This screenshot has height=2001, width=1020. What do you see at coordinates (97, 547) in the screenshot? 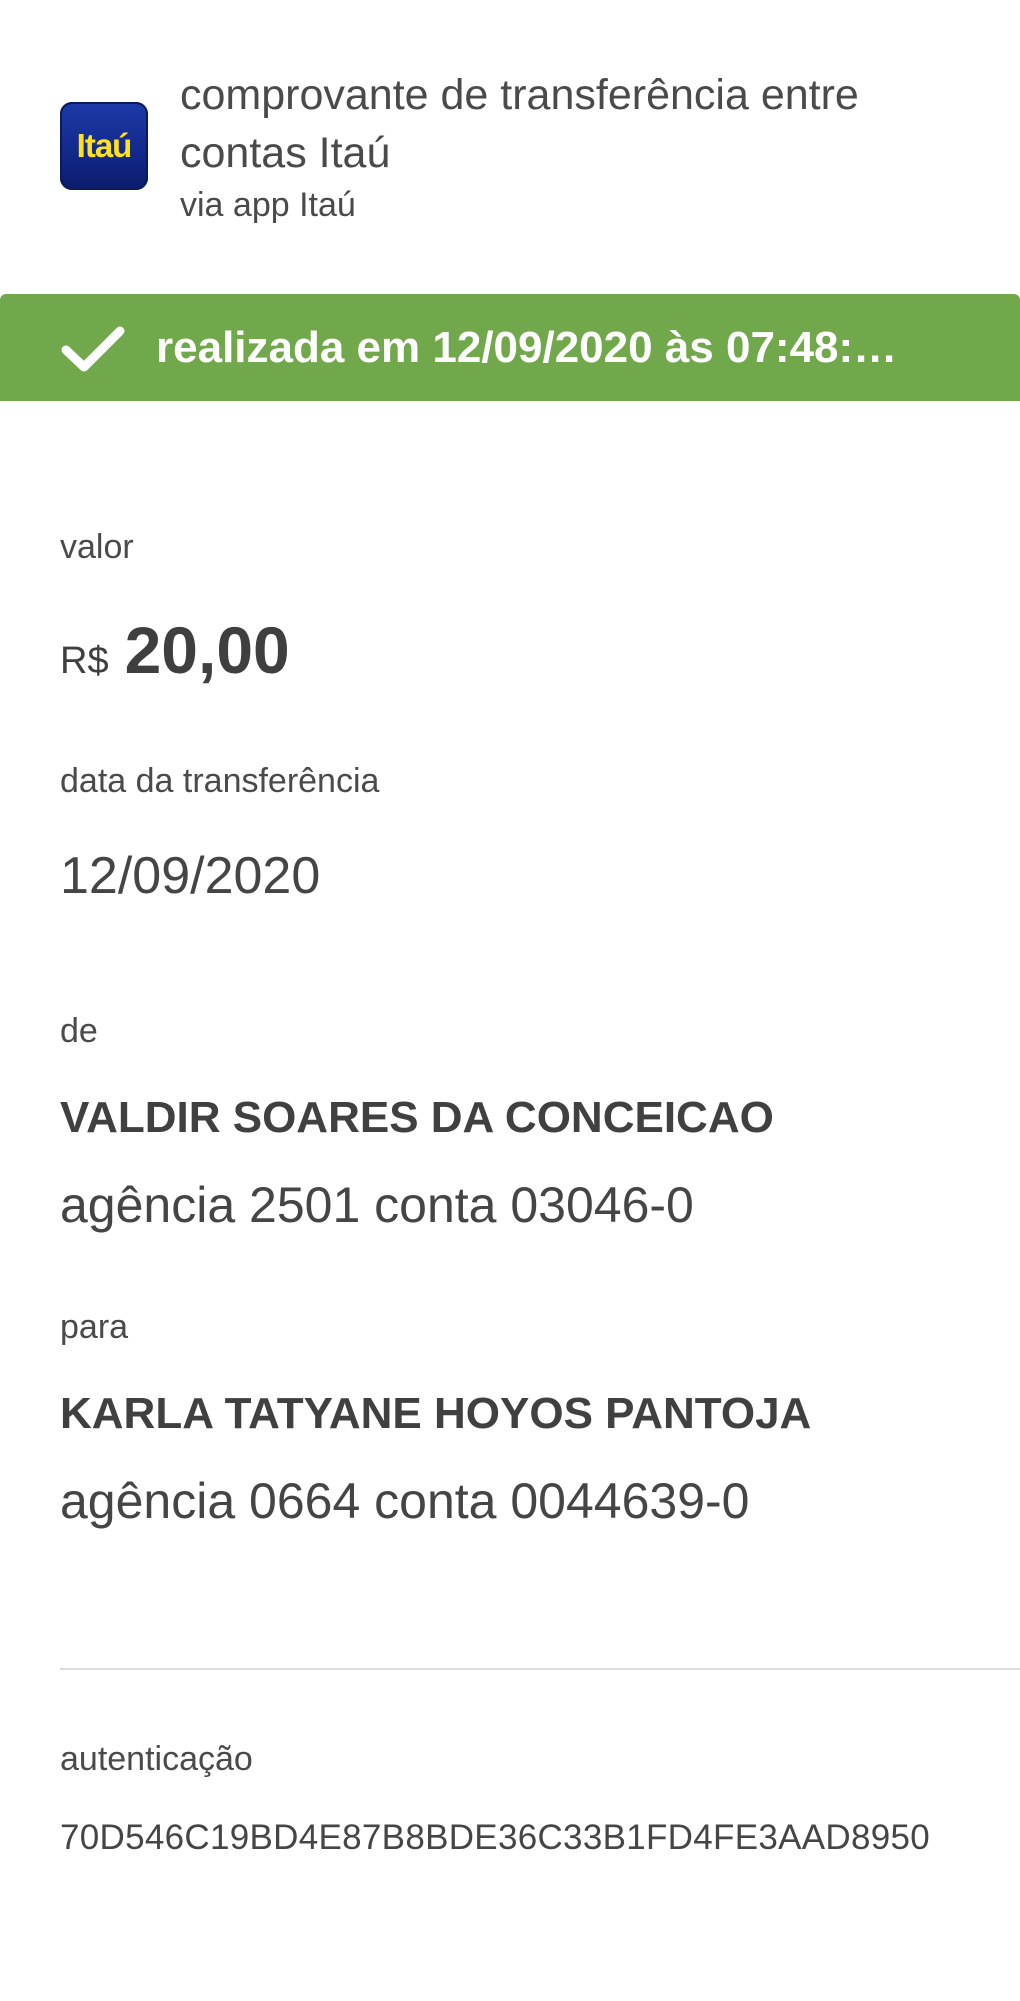
I see `amount-label: valor` at bounding box center [97, 547].